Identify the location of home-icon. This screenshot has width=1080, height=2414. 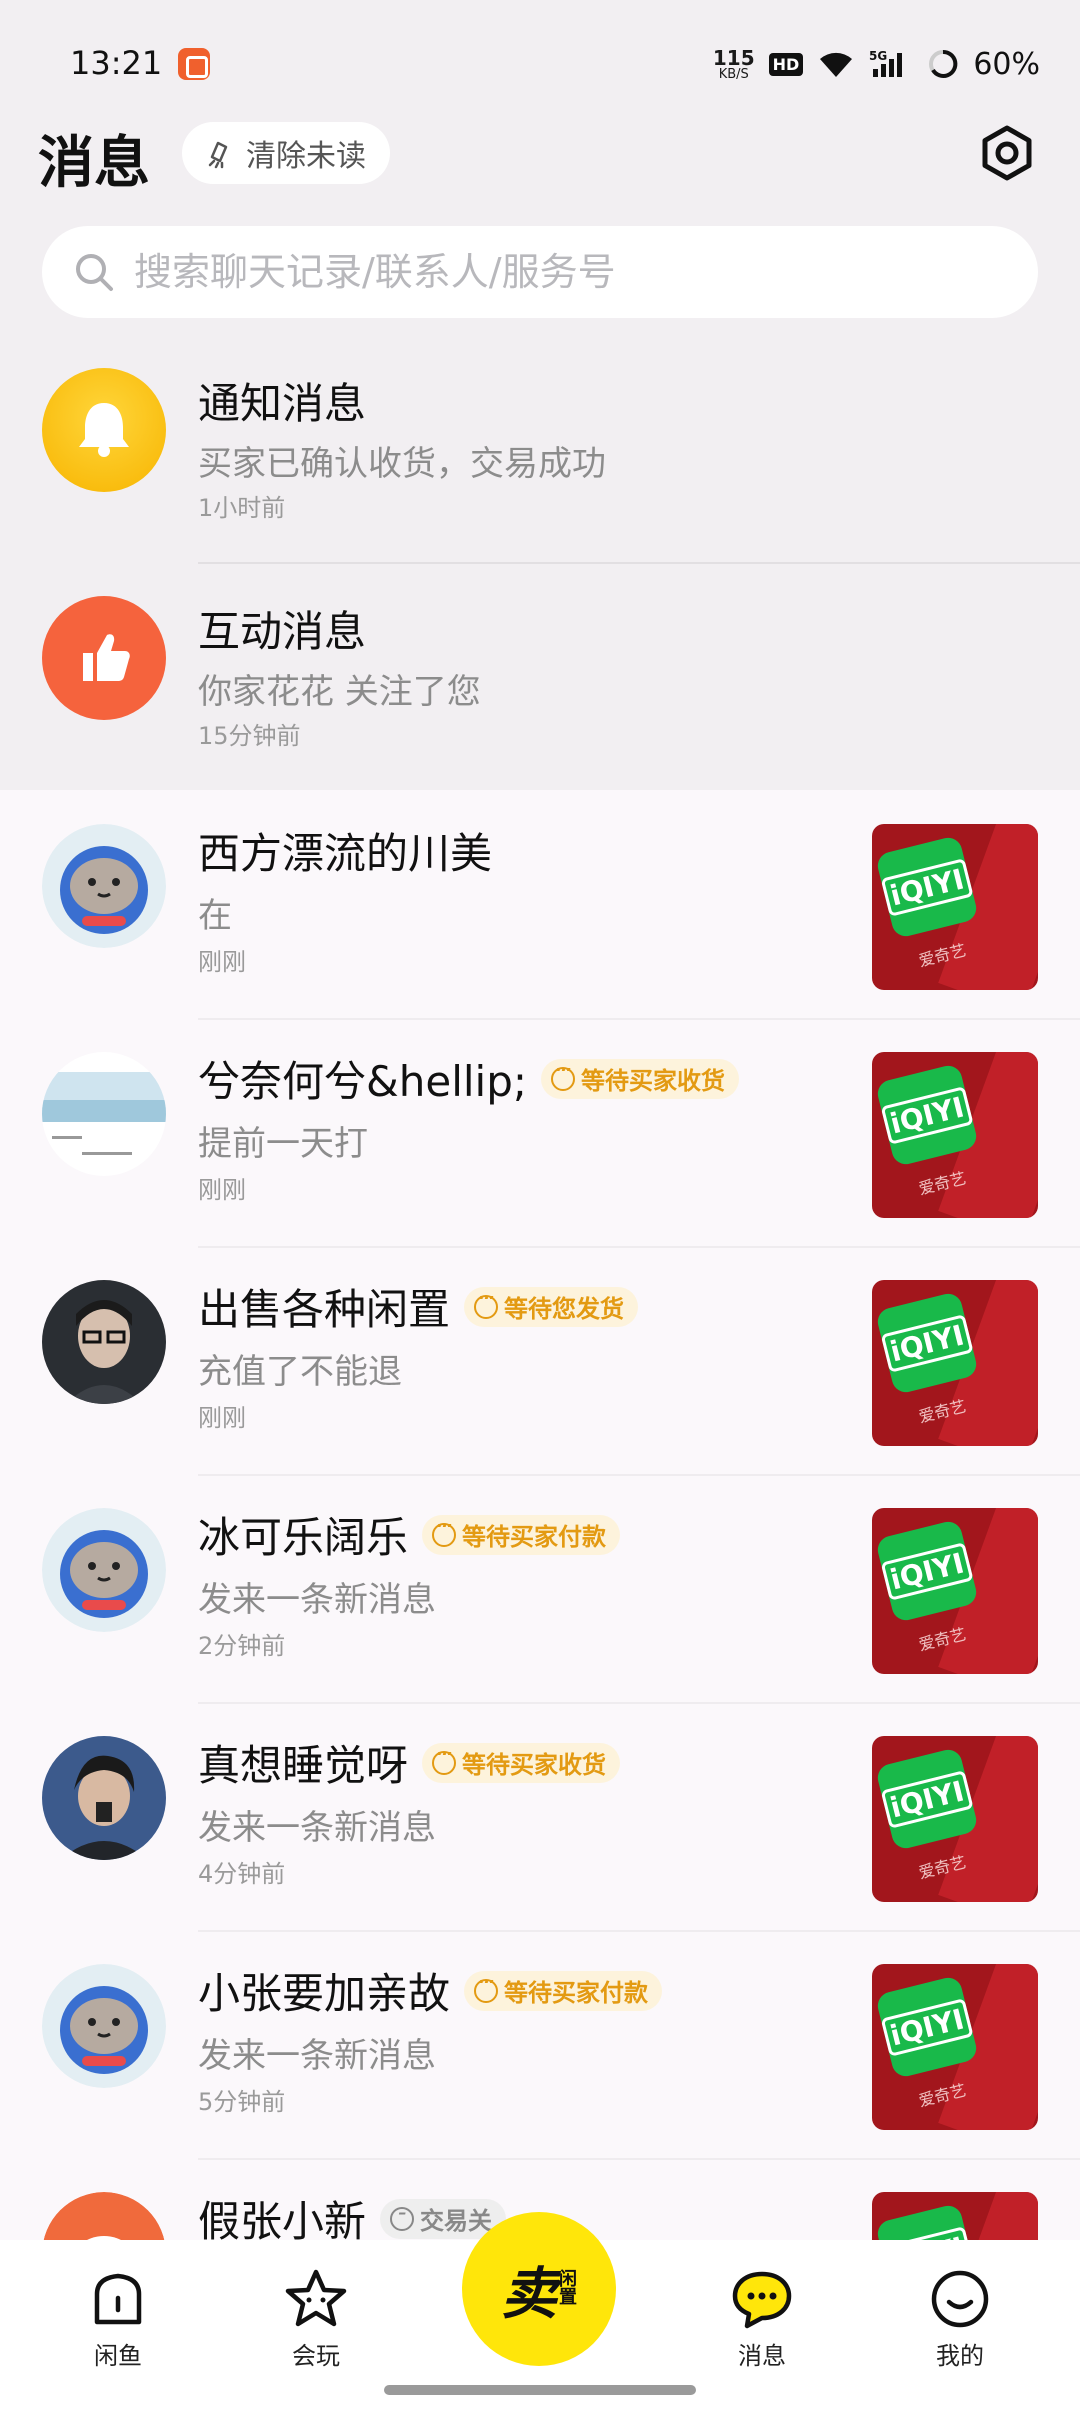
(118, 2299).